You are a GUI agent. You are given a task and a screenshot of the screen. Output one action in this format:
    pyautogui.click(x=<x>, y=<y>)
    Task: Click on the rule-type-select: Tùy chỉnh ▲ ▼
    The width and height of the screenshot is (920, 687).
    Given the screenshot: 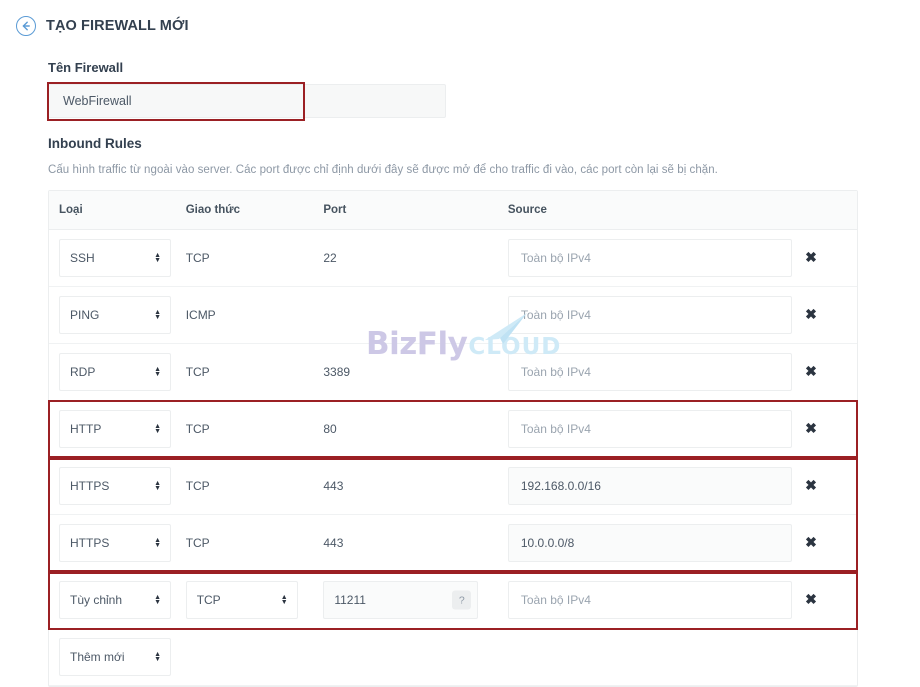 What is the action you would take?
    pyautogui.click(x=115, y=600)
    